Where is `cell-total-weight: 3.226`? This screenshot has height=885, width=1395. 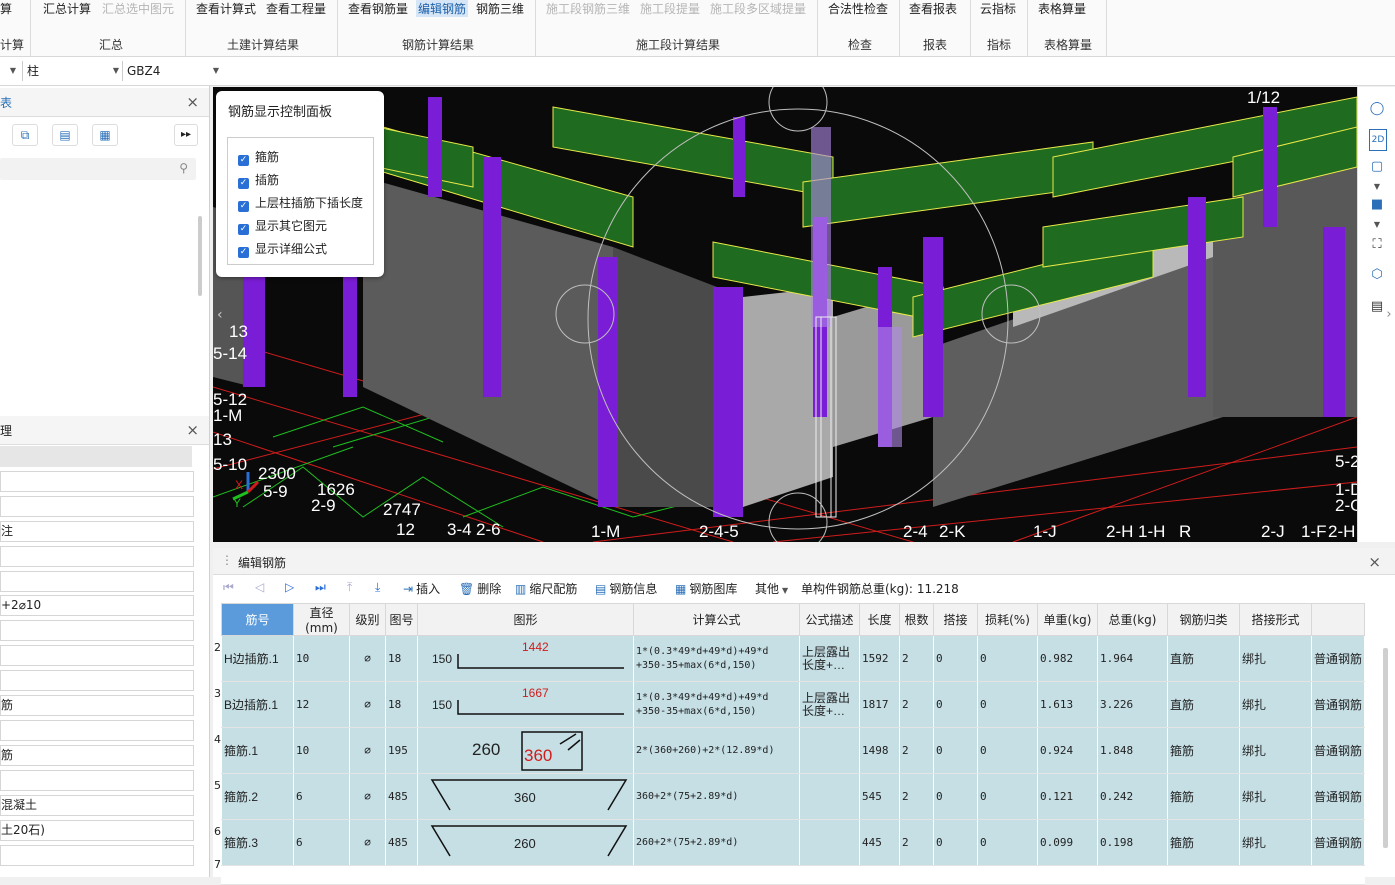 cell-total-weight: 3.226 is located at coordinates (1132, 704).